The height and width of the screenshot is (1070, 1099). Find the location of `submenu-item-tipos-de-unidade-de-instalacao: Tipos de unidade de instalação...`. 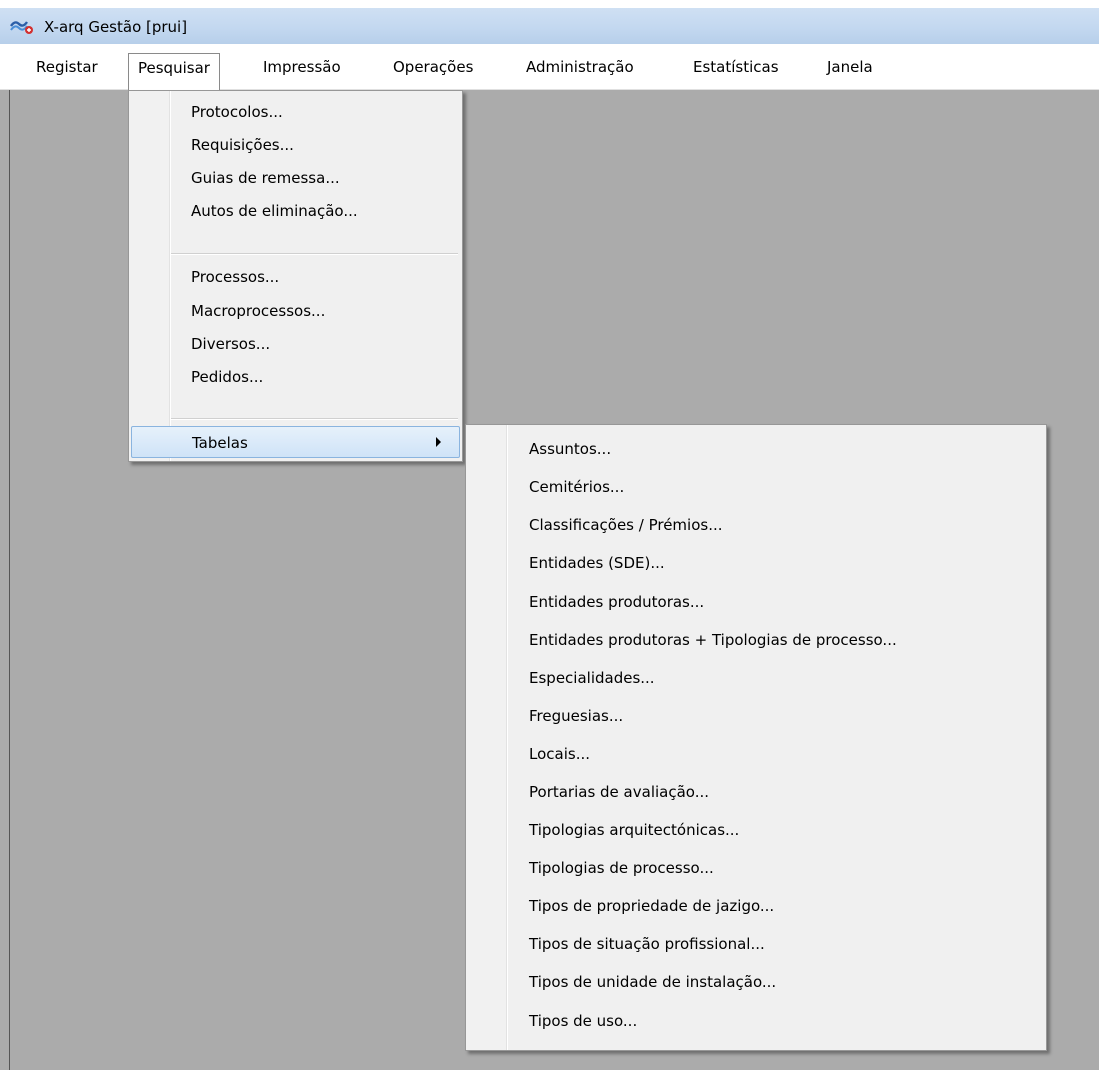

submenu-item-tipos-de-unidade-de-instalacao: Tipos de unidade de instalação... is located at coordinates (756, 982).